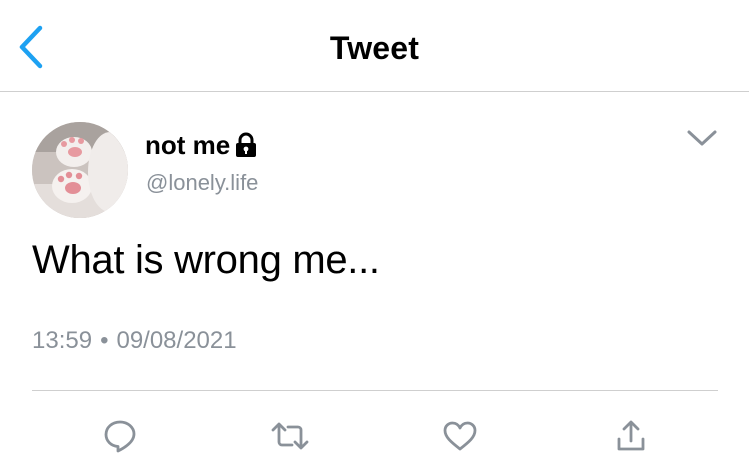 This screenshot has height=473, width=749. Describe the element at coordinates (375, 390) in the screenshot. I see `divider` at that location.